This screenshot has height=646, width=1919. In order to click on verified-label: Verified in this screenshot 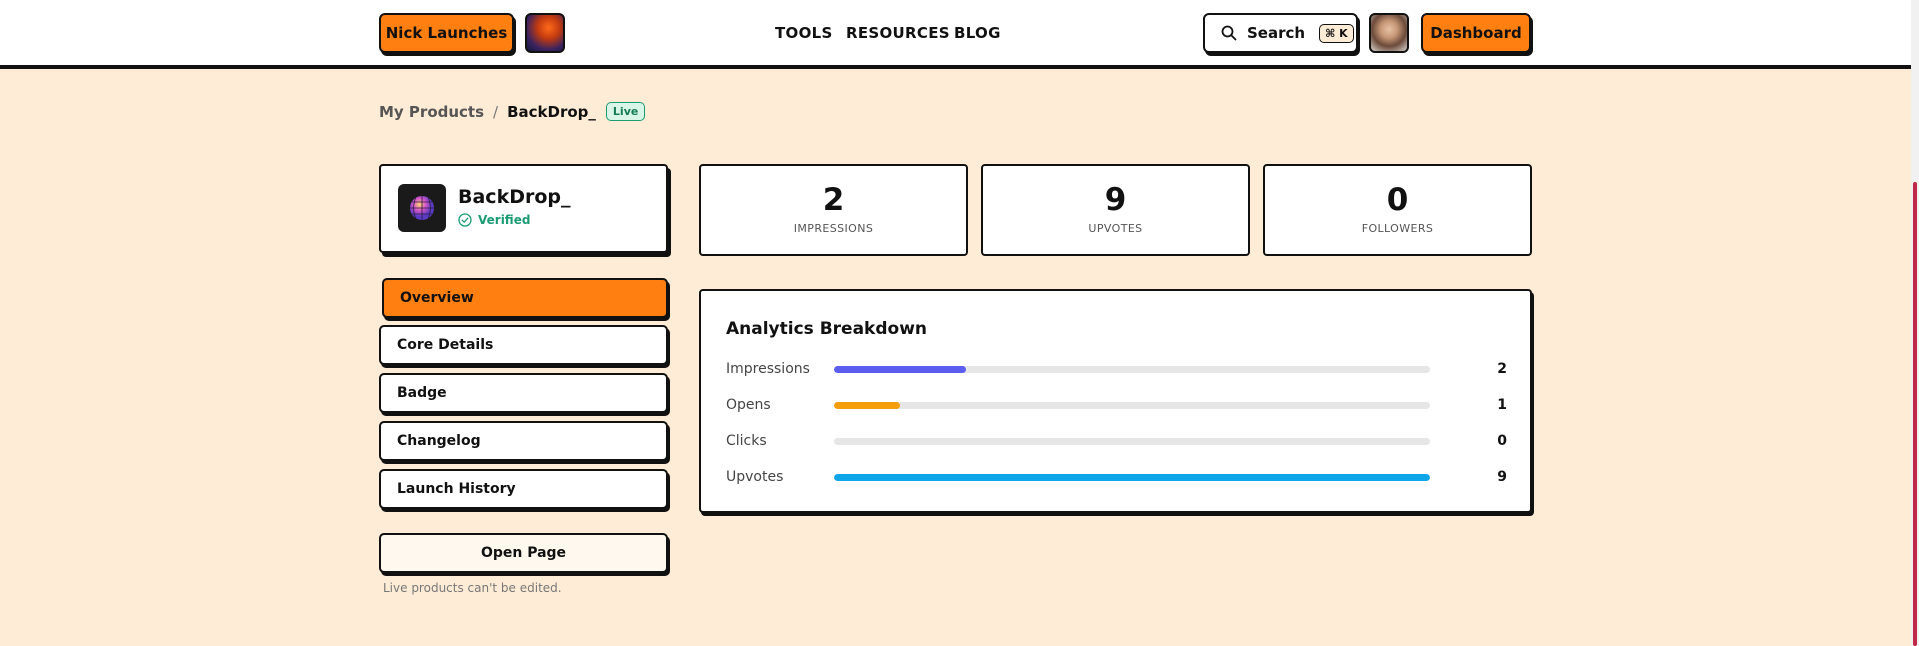, I will do `click(504, 220)`.